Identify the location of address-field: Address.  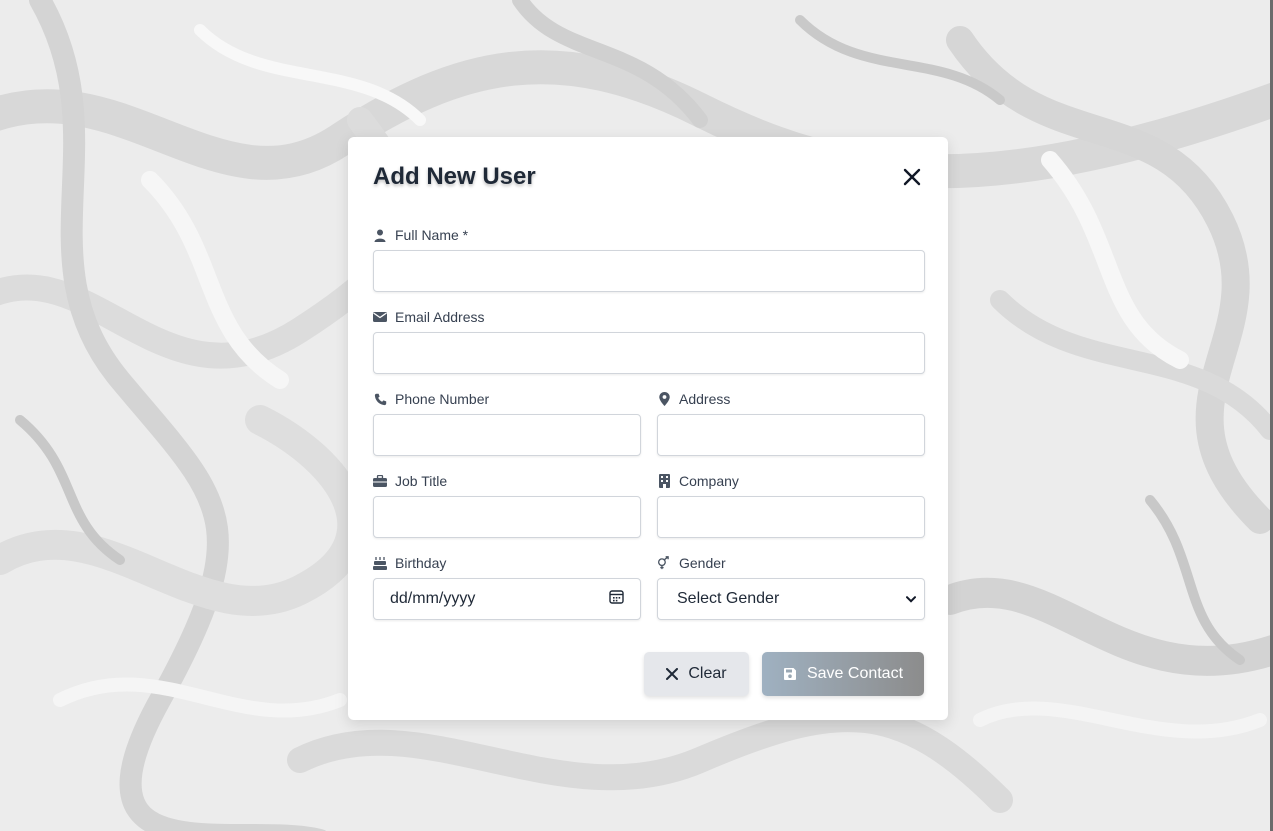
(791, 423).